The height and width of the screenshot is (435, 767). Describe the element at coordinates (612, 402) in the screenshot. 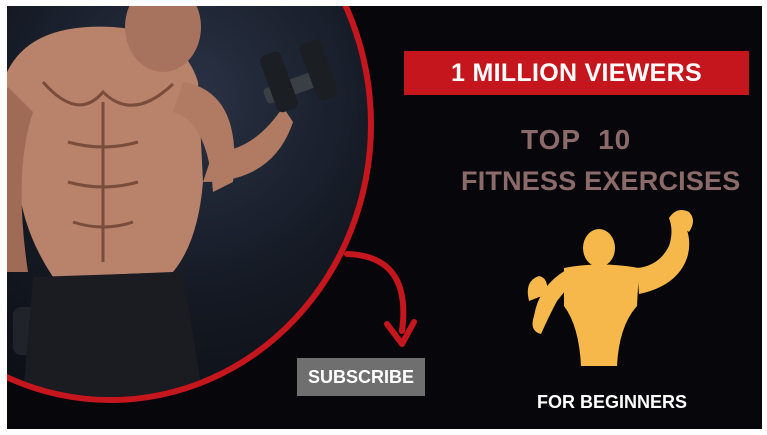

I see `beginners-caption: FOR BEGINNERS` at that location.